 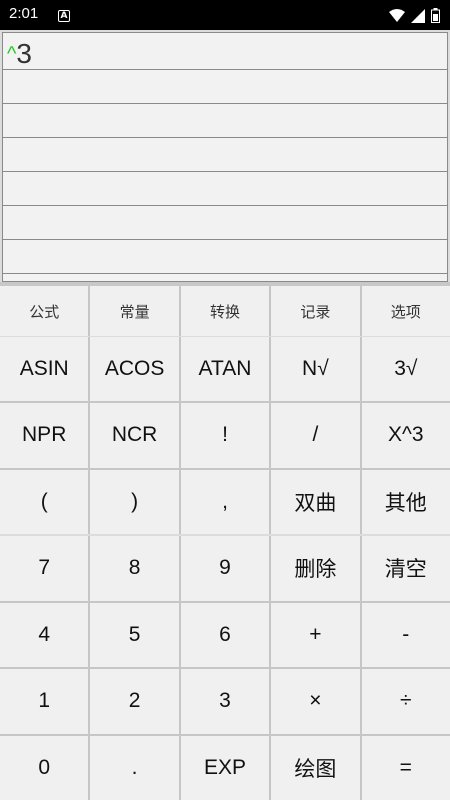 I want to click on divide-button: ÷, so click(x=405, y=701).